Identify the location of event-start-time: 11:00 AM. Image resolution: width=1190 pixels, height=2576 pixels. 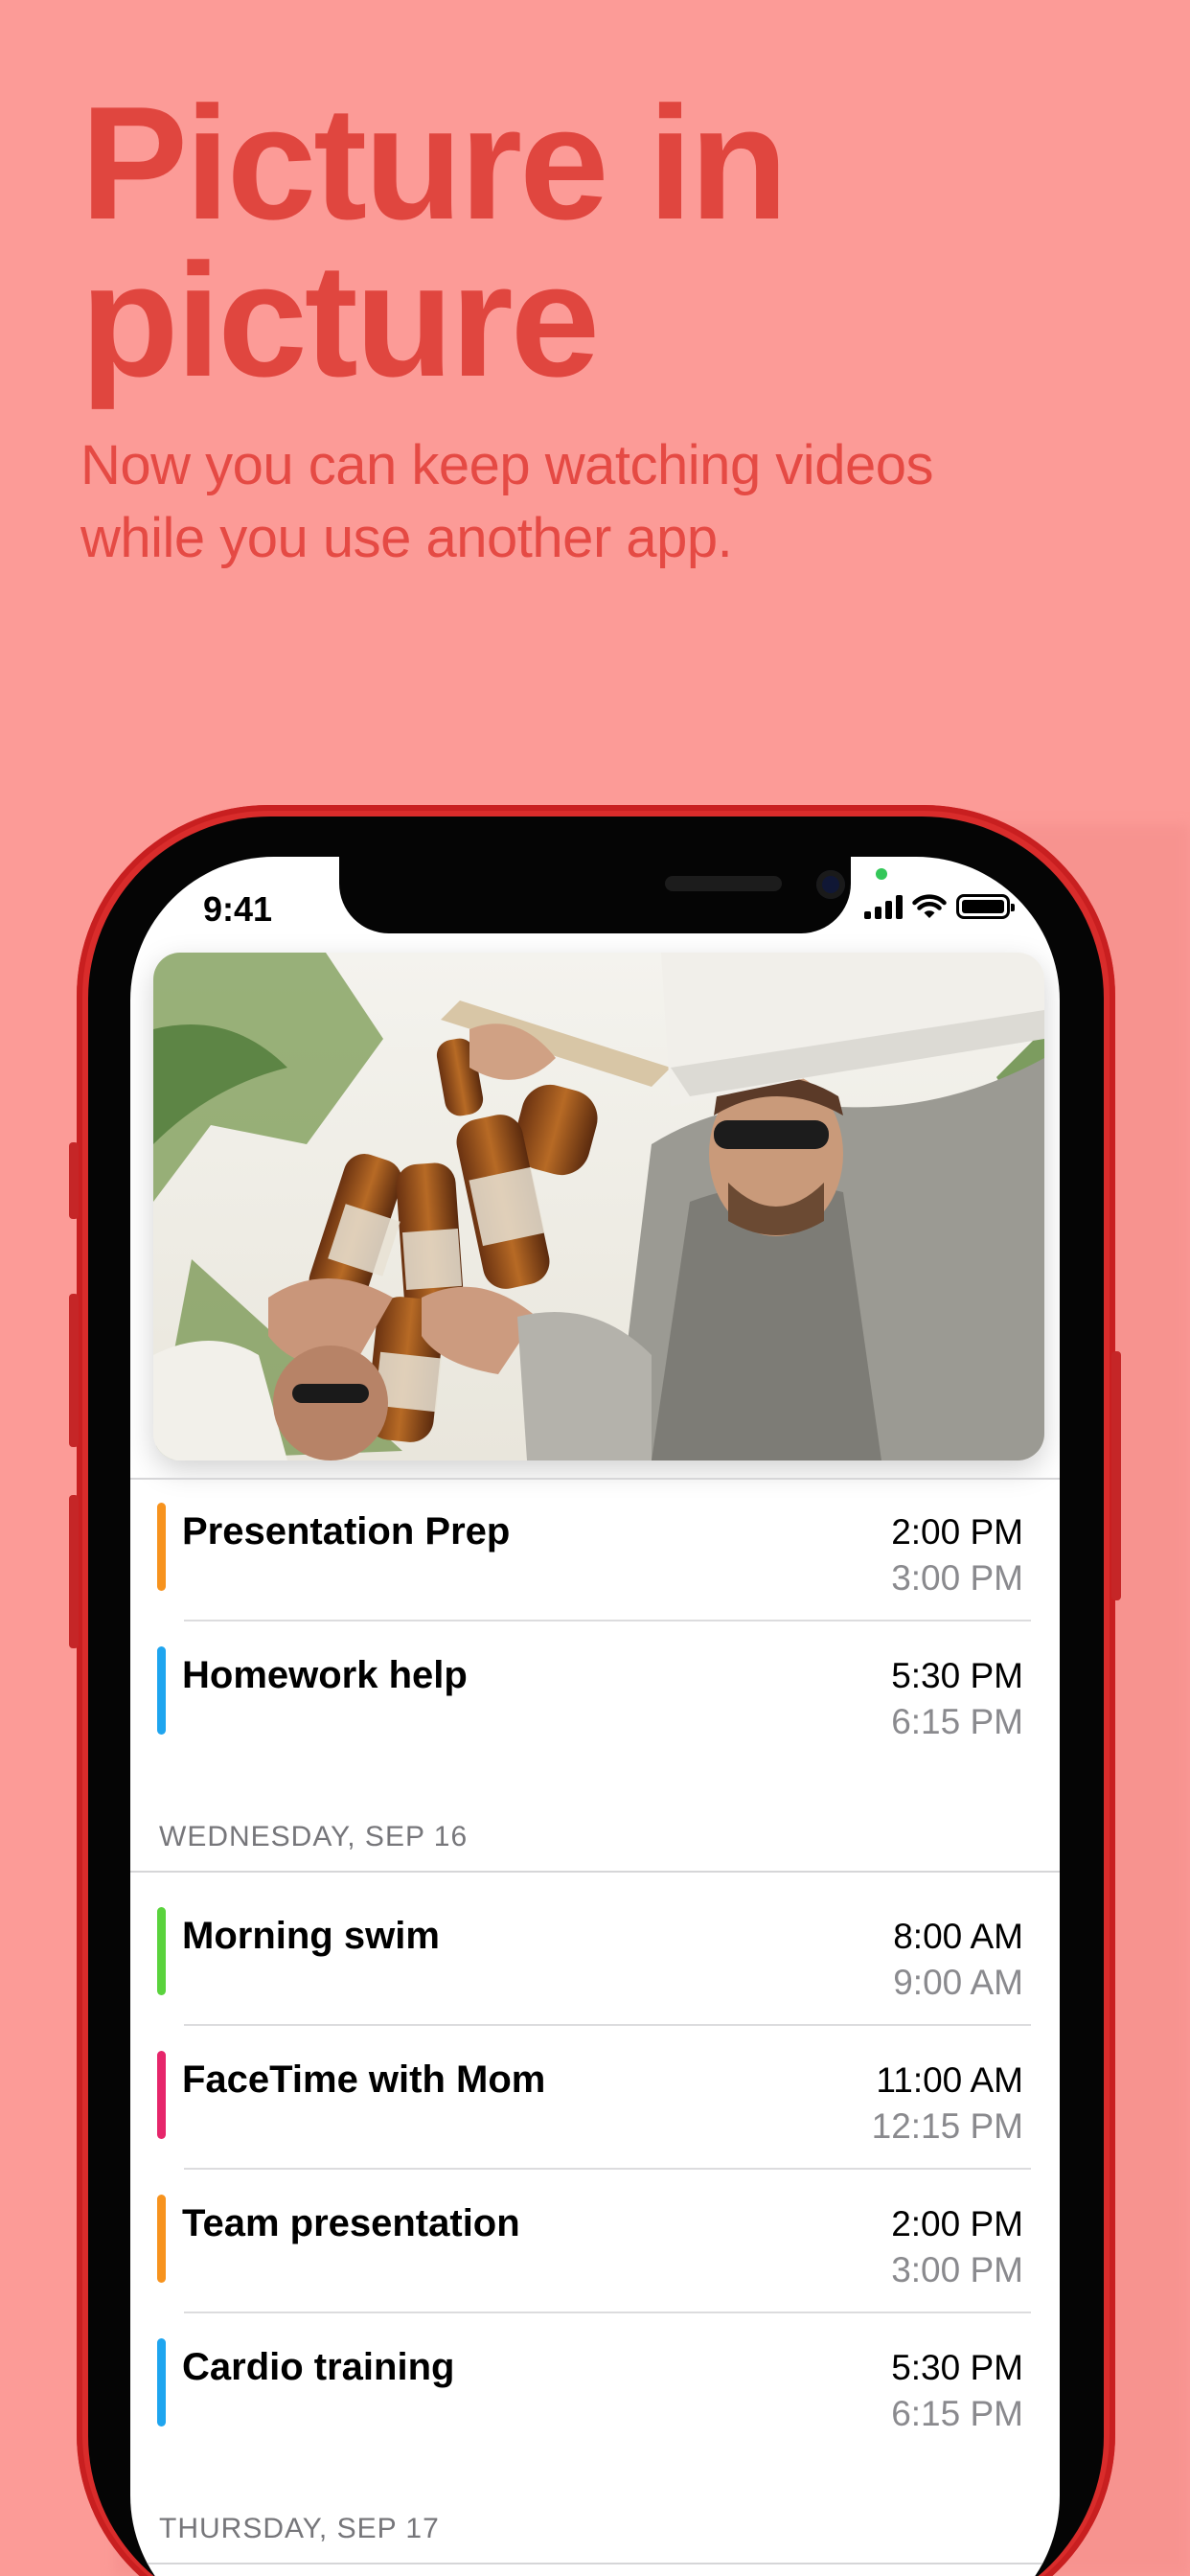
(950, 2080).